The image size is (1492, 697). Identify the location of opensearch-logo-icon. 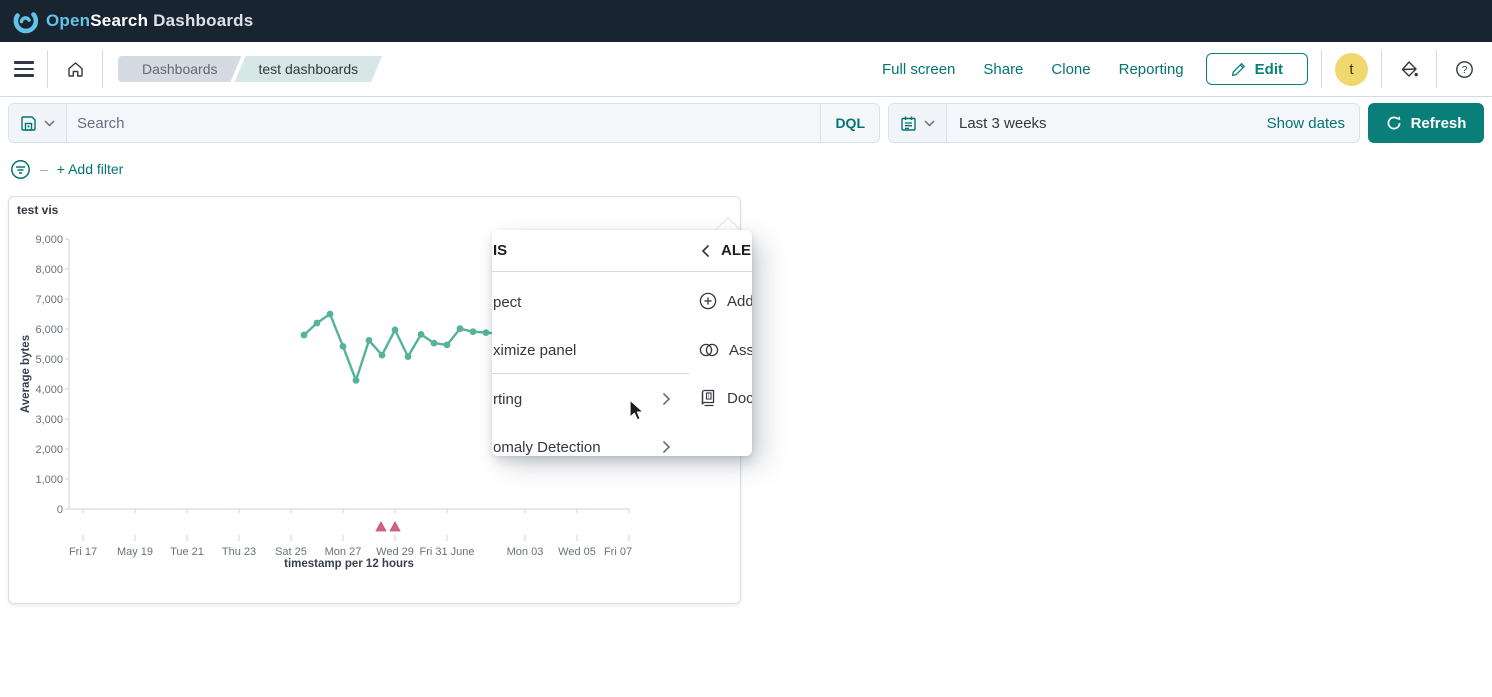
(25, 23).